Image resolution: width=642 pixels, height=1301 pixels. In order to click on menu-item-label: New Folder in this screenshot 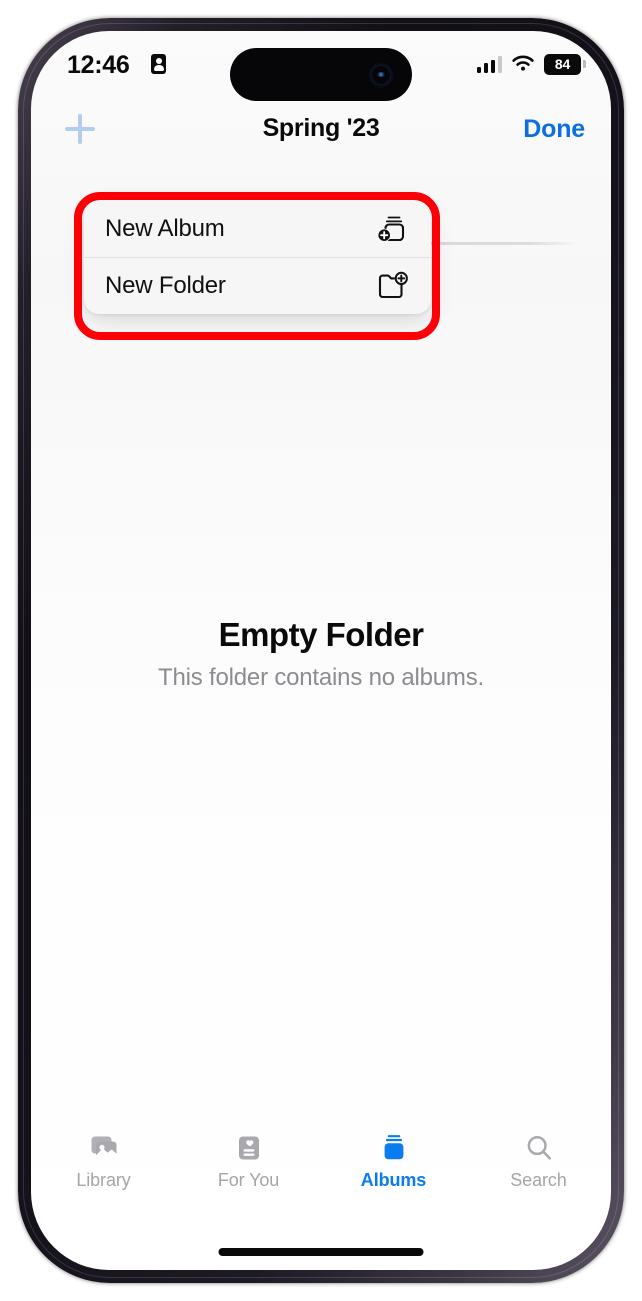, I will do `click(165, 285)`.